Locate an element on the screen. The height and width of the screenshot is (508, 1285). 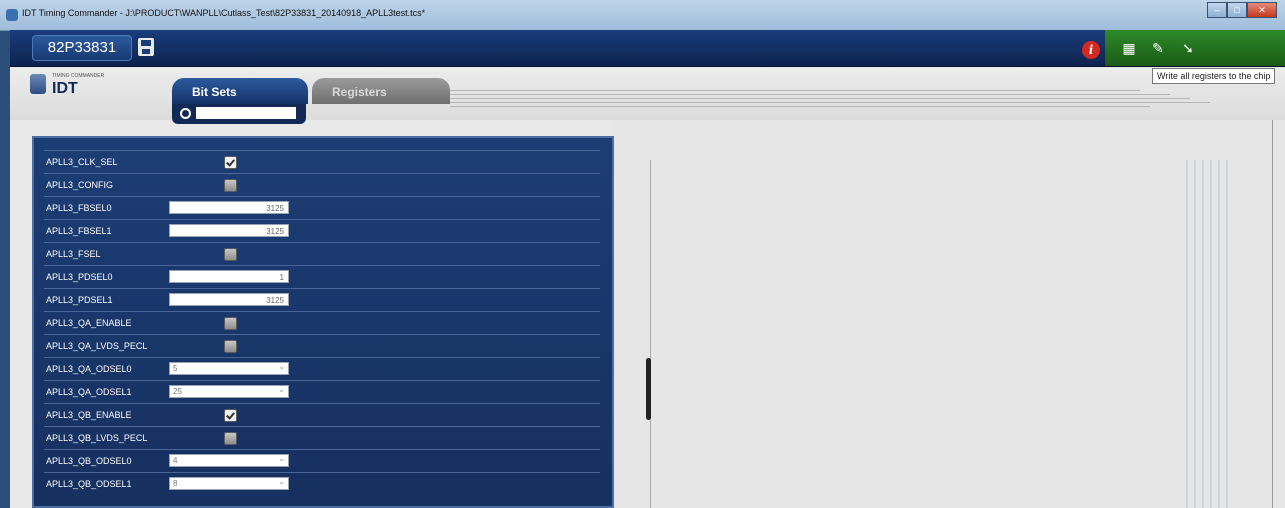
bit-label: APLL3_QA_ODSEL0 is located at coordinates (89, 369).